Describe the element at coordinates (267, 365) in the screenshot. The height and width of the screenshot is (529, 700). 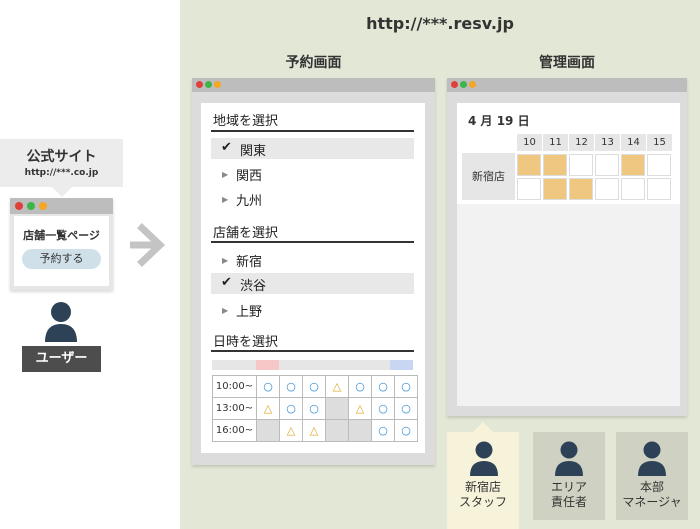
I see `calendar-sunday-marker` at that location.